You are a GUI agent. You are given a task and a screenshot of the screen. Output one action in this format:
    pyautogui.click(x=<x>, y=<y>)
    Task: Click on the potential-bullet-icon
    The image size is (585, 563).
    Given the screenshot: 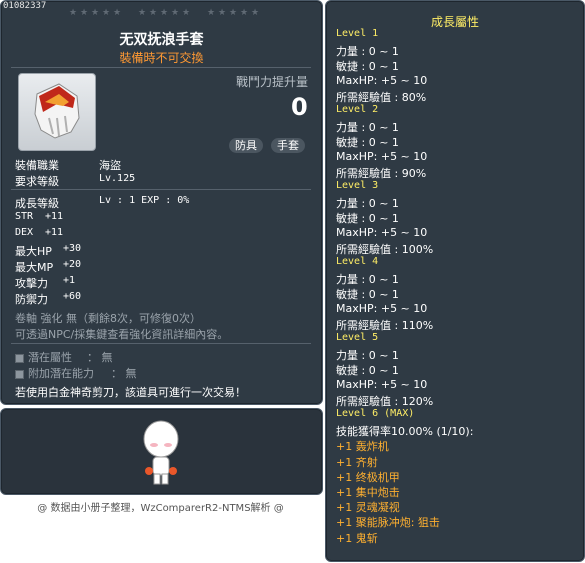 What is the action you would take?
    pyautogui.click(x=19, y=358)
    